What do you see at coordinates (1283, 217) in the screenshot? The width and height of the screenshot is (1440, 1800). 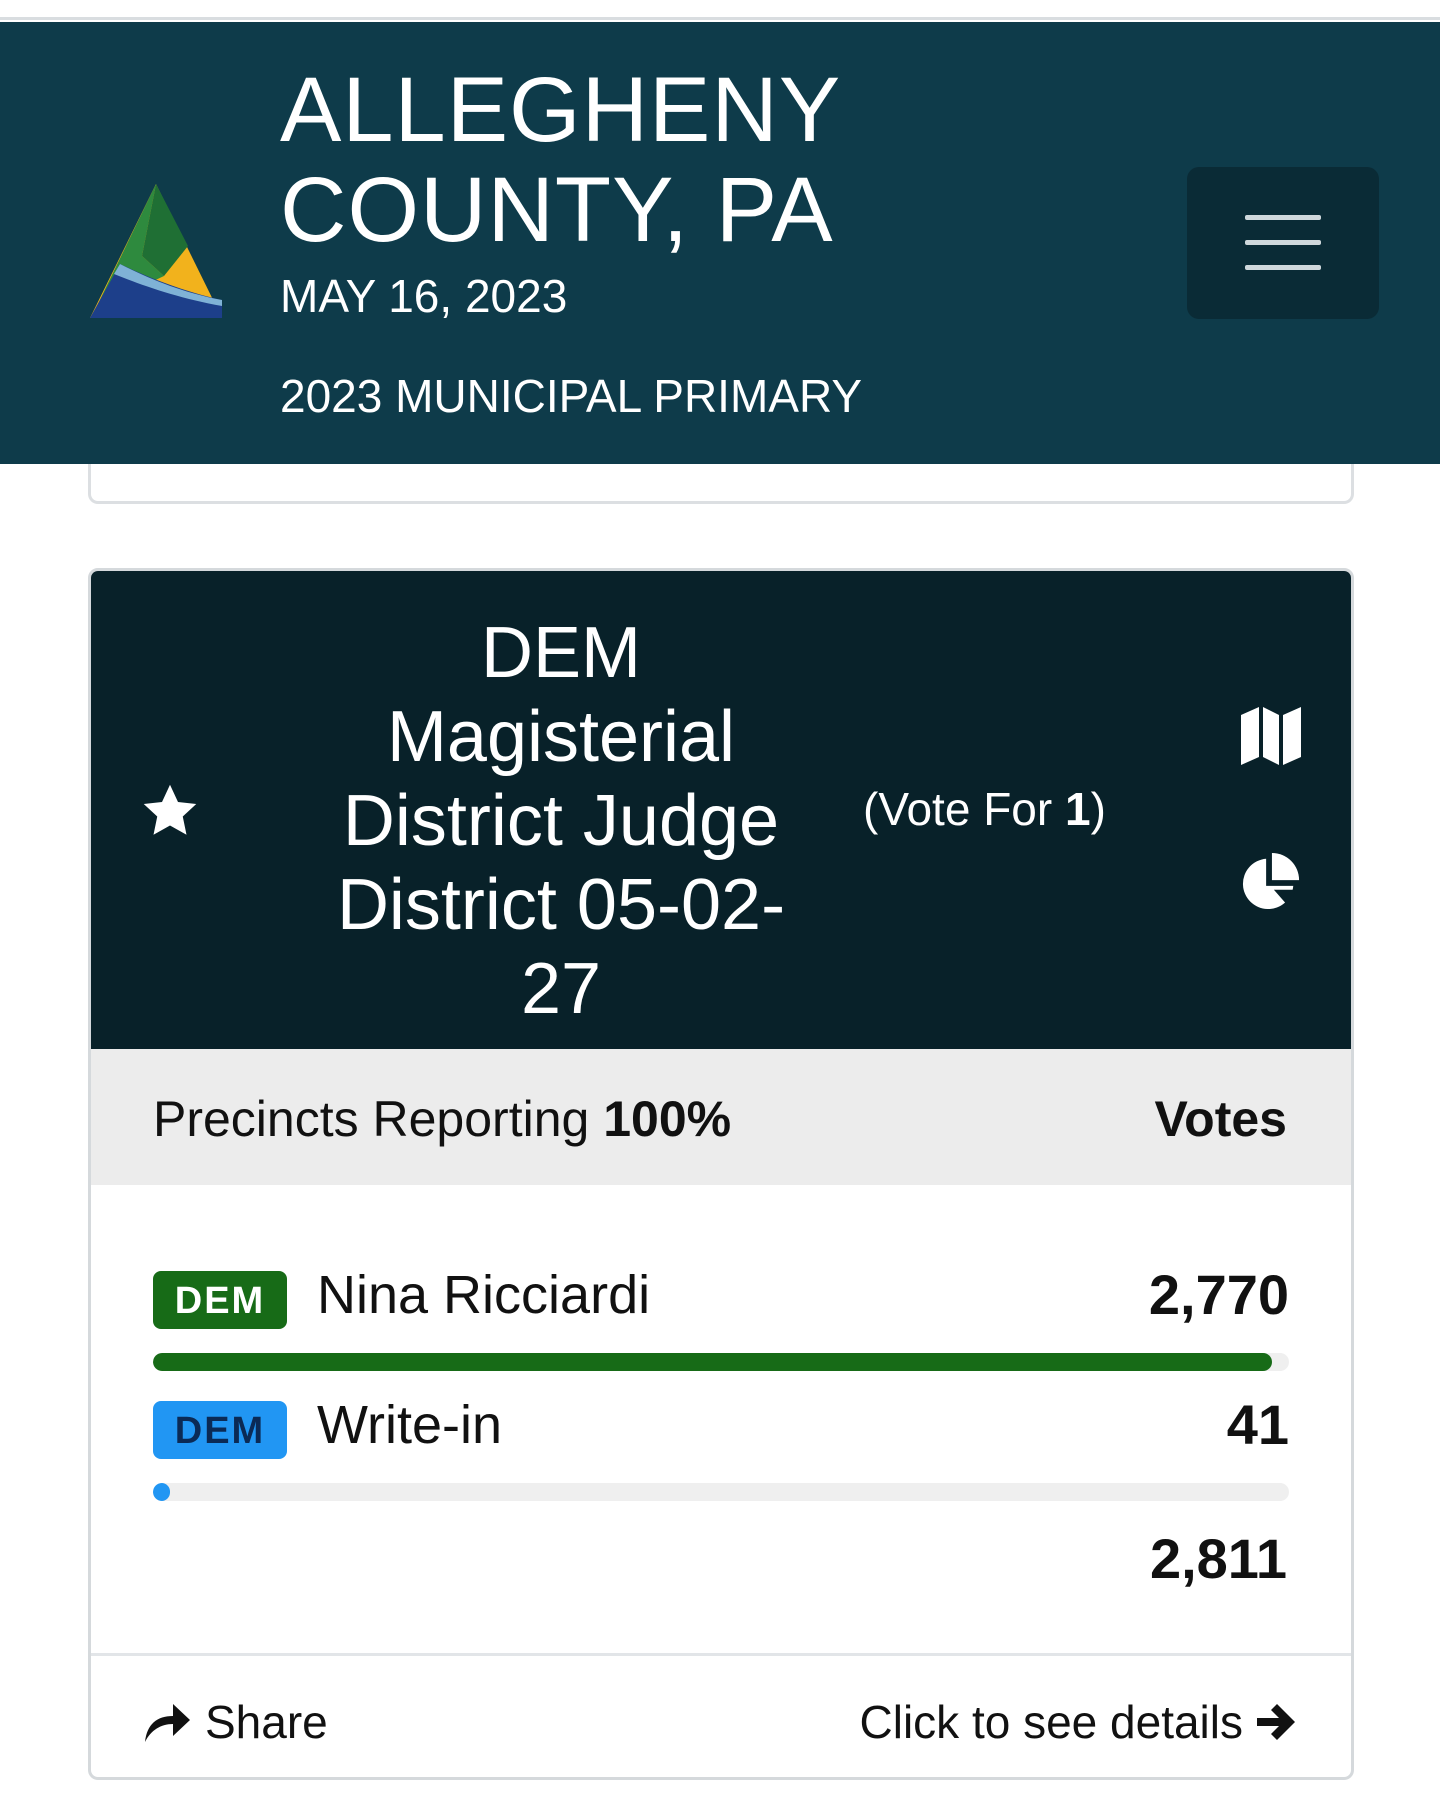 I see `hamburger-menu-icon` at bounding box center [1283, 217].